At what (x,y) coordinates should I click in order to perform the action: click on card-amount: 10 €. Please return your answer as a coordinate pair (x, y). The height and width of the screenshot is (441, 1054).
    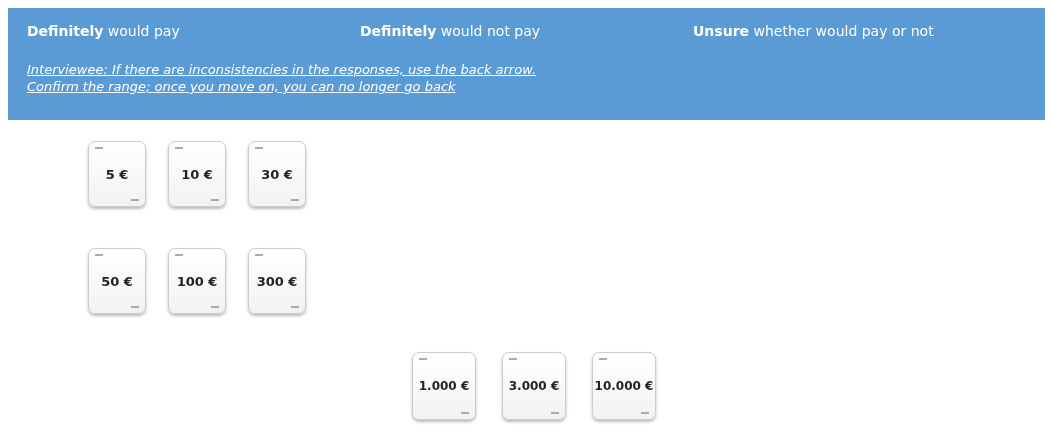
    Looking at the image, I should click on (197, 174).